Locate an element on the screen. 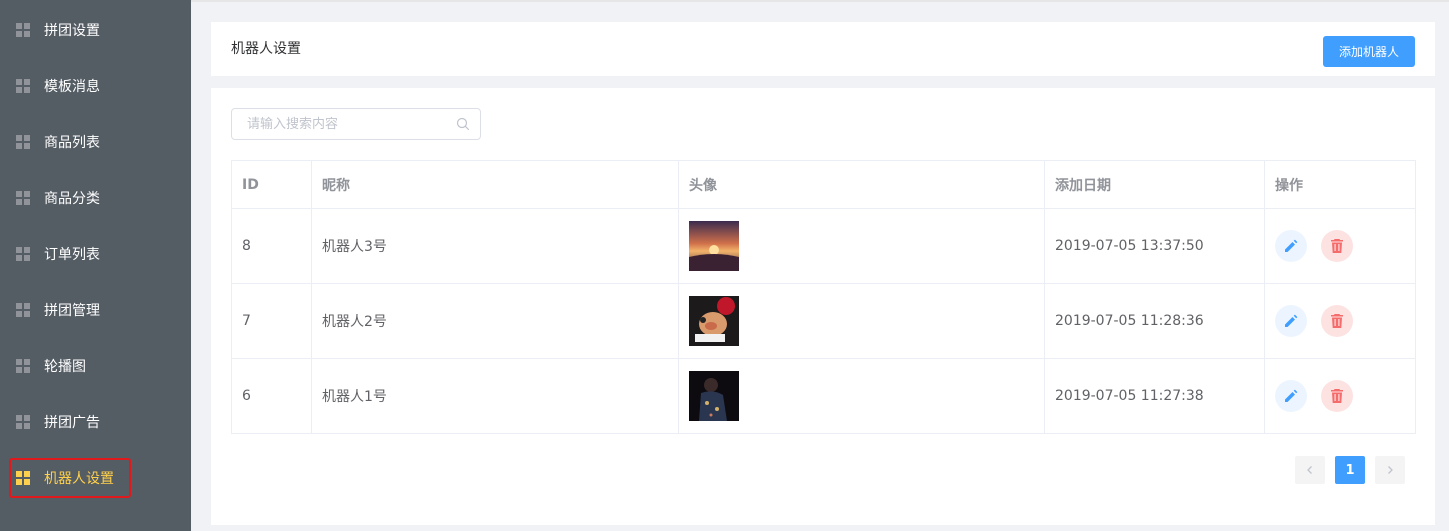 The height and width of the screenshot is (531, 1449). search-box is located at coordinates (356, 124).